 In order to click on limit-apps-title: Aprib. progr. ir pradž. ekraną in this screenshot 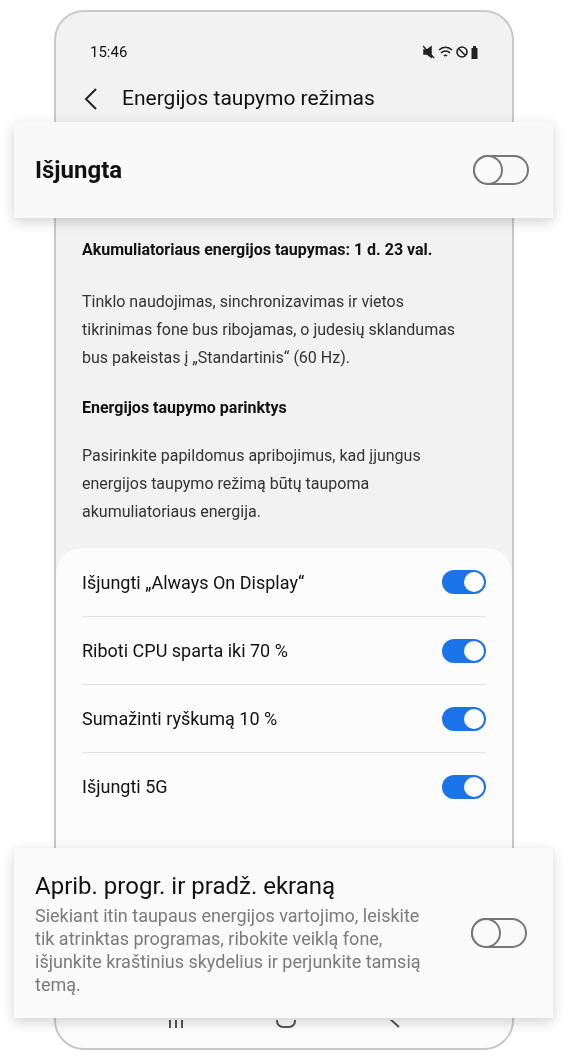, I will do `click(186, 886)`.